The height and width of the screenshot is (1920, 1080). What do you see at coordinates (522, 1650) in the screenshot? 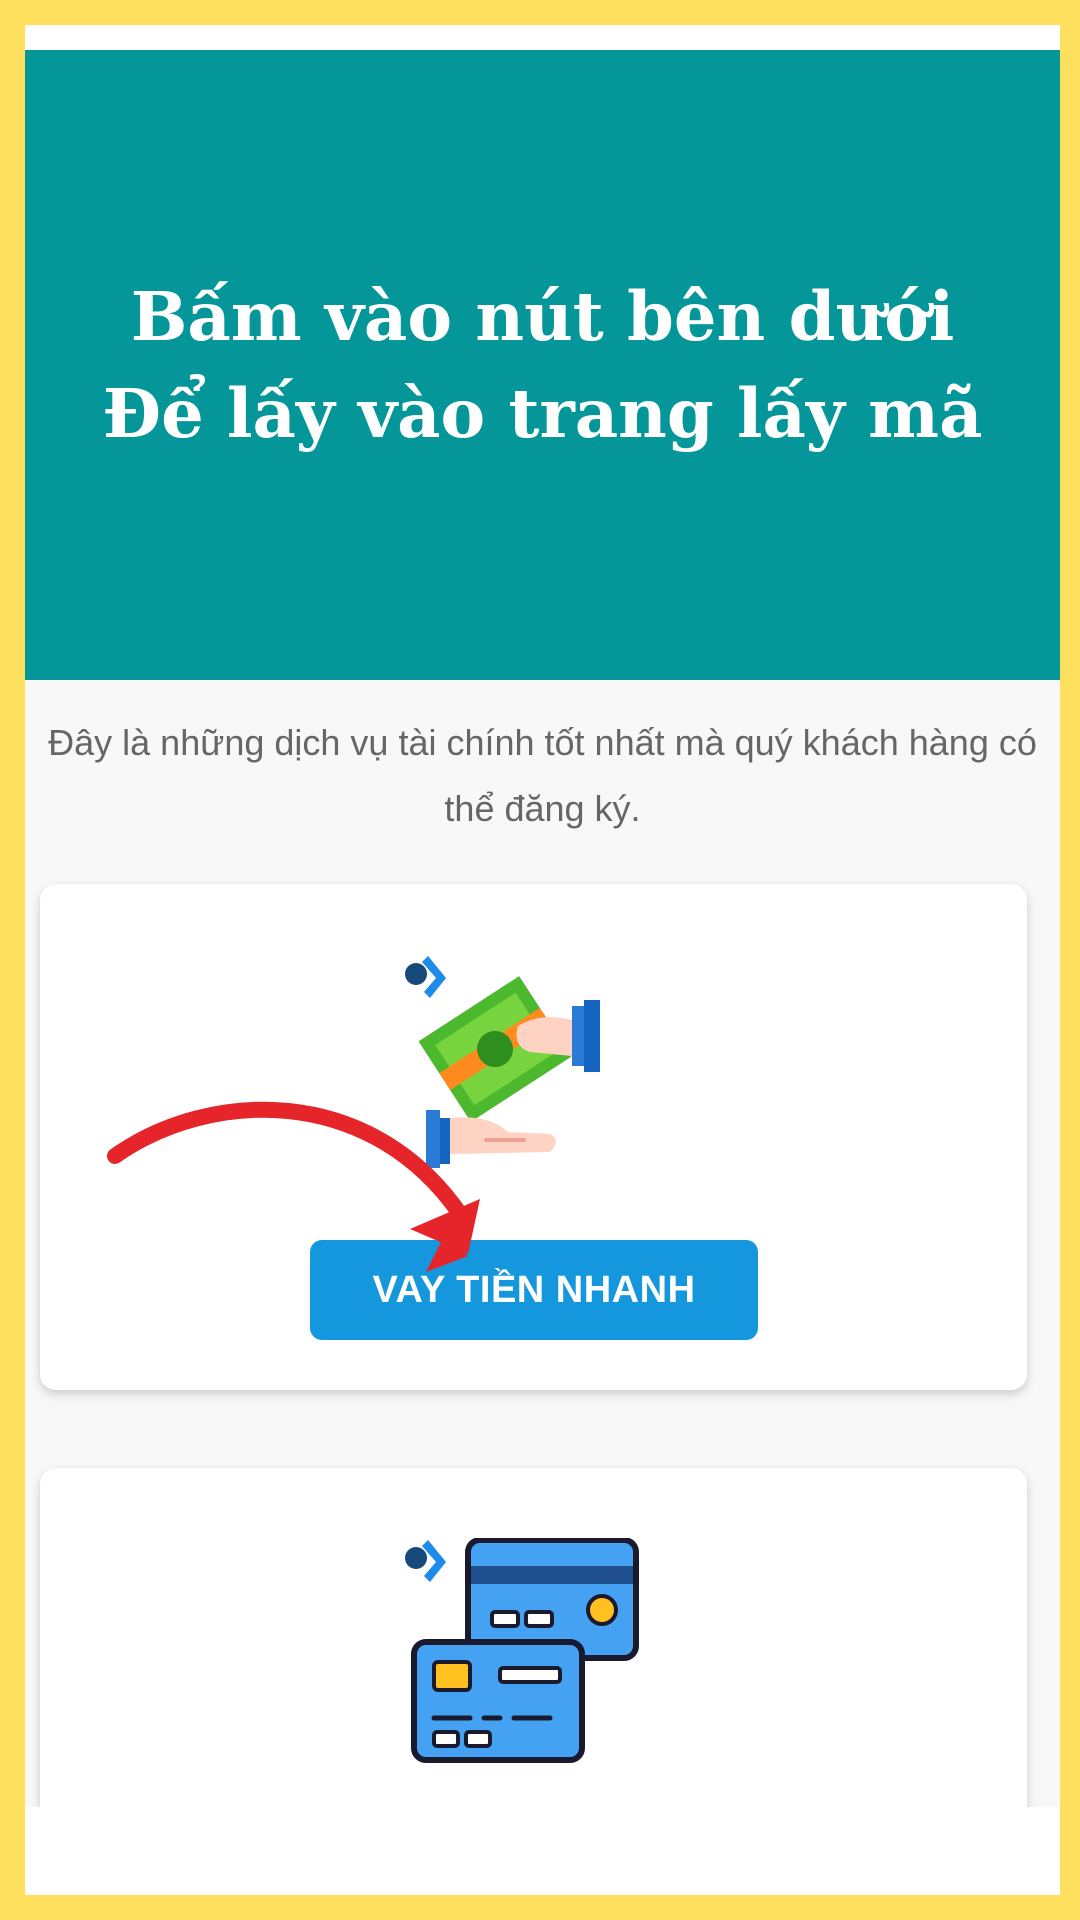
I see `credit-card-icon` at bounding box center [522, 1650].